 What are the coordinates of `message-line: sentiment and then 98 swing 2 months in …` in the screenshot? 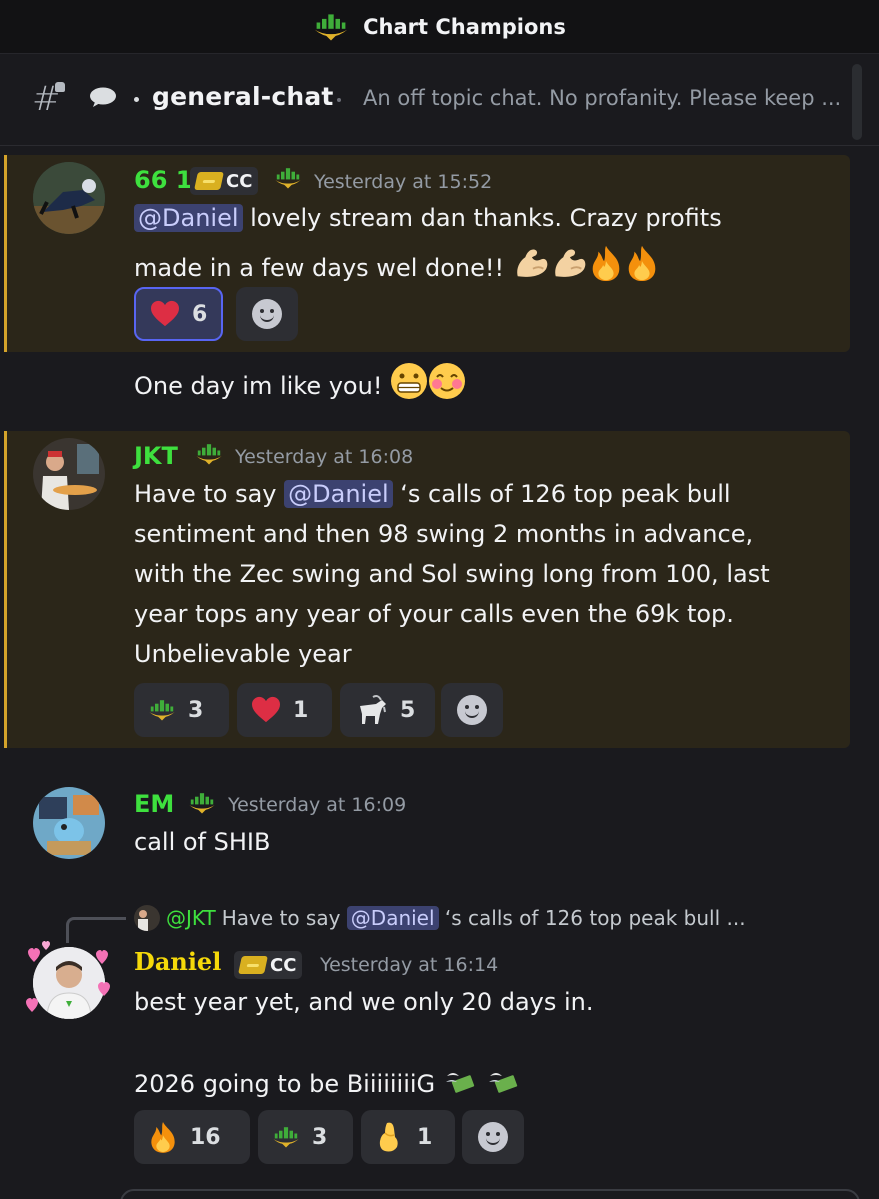 It's located at (444, 534).